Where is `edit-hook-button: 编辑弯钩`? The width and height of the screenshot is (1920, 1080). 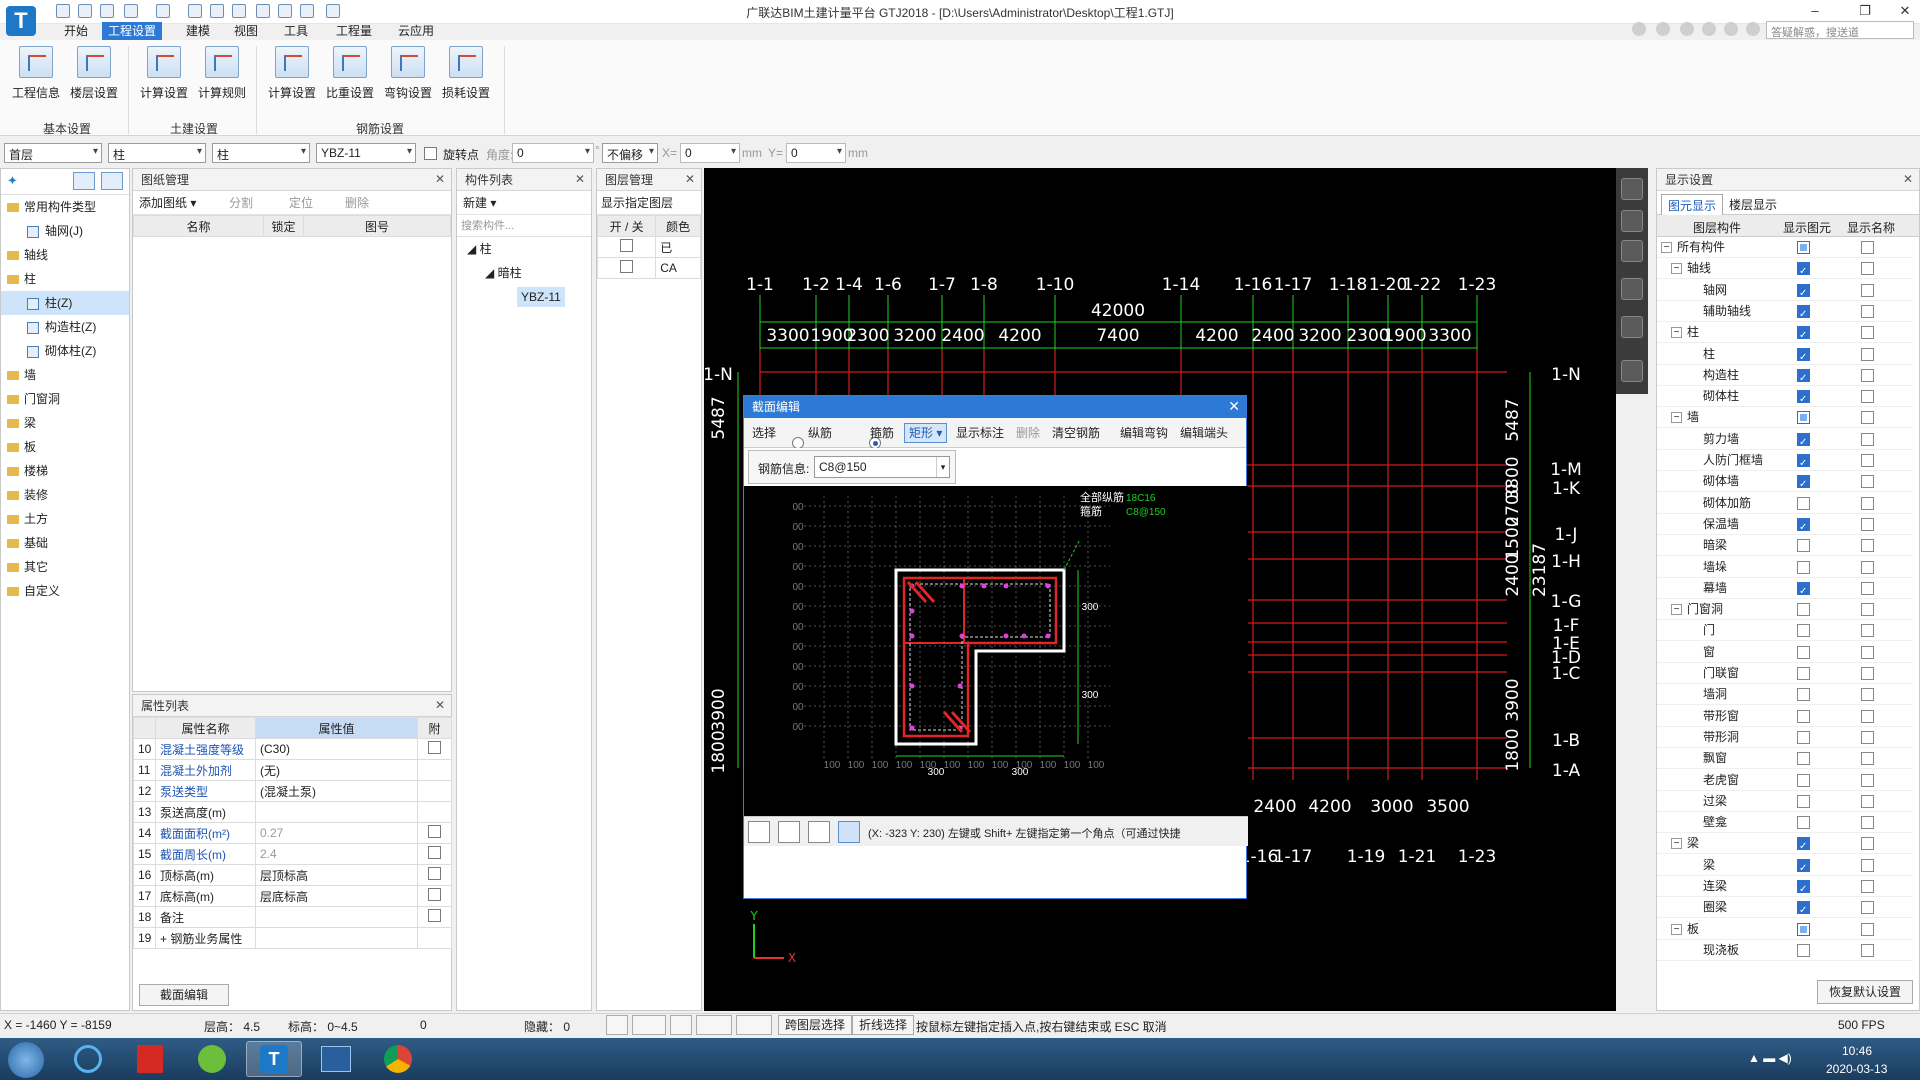
edit-hook-button: 编辑弯钩 is located at coordinates (1144, 433).